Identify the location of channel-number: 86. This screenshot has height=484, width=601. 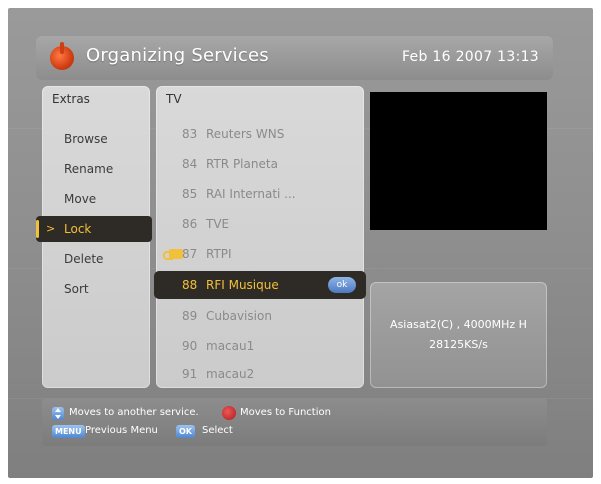
(190, 224).